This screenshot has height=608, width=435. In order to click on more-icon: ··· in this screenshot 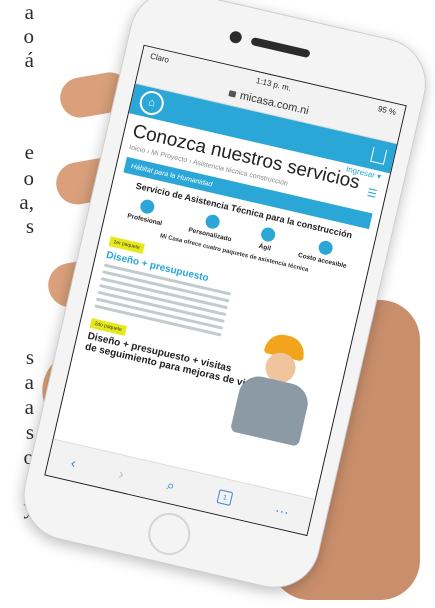, I will do `click(281, 510)`.